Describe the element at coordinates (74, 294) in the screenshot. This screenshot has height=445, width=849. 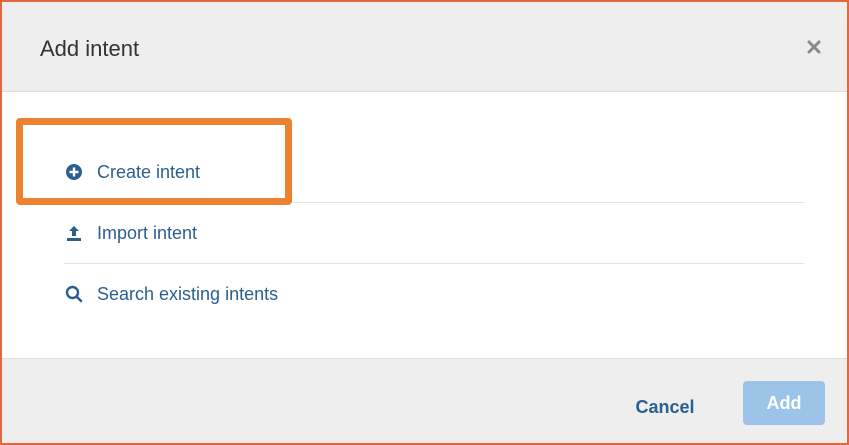
I see `search-icon` at that location.